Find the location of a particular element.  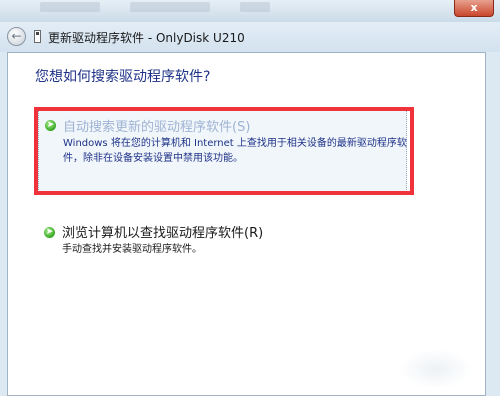

option-description: 手动查找并安装驱动程序软件。 is located at coordinates (132, 249).